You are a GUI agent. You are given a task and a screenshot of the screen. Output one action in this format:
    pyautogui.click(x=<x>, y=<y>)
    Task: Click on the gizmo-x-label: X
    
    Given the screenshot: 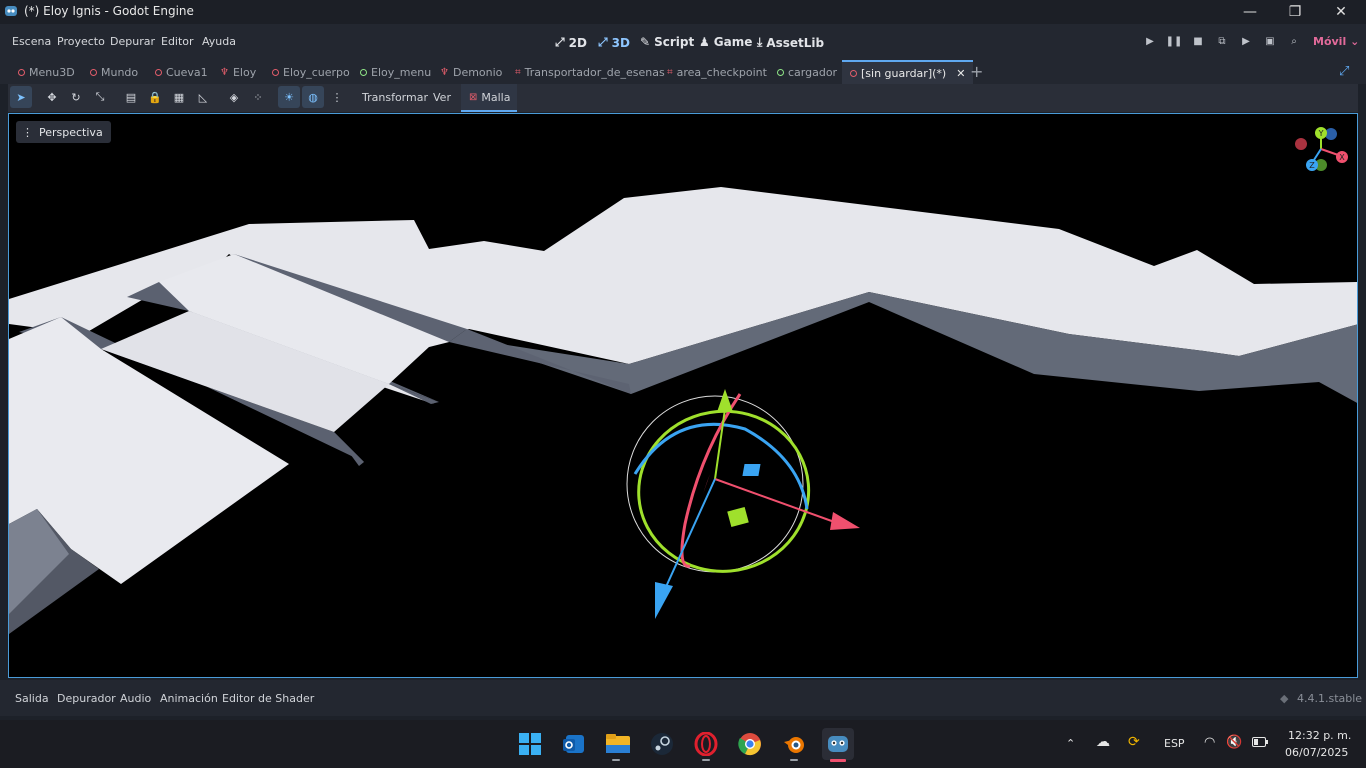 What is the action you would take?
    pyautogui.click(x=1342, y=157)
    